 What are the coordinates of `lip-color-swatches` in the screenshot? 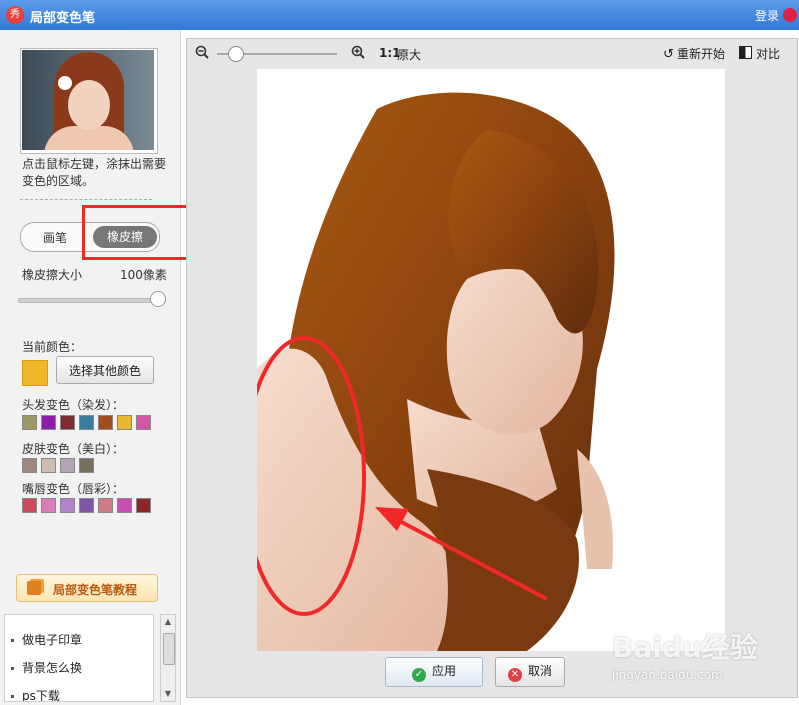 It's located at (86, 505).